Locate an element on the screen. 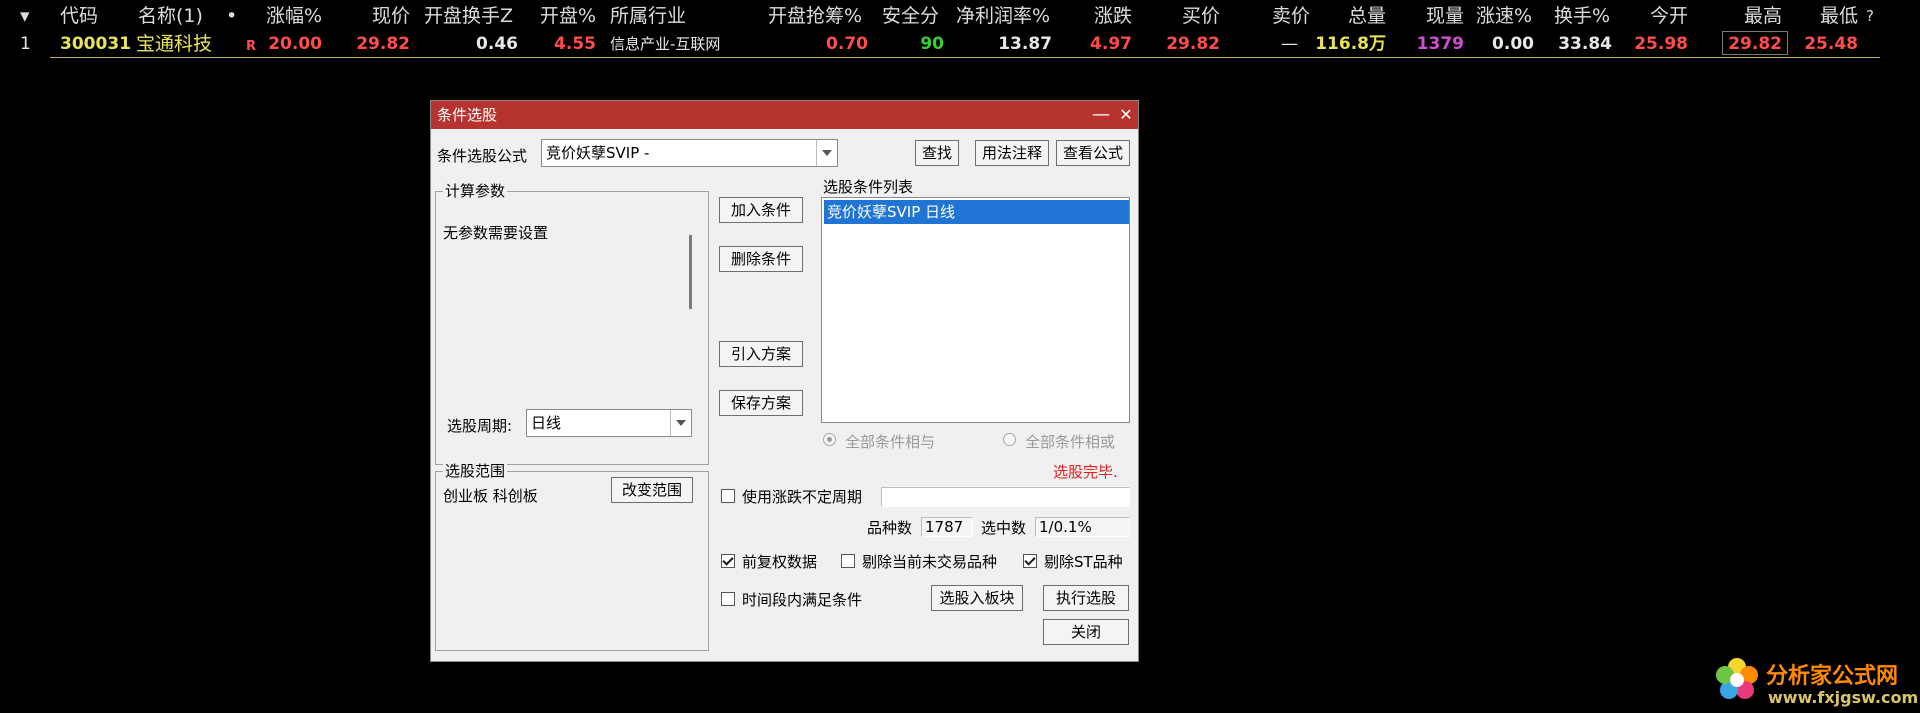 The width and height of the screenshot is (1920, 713). header-chg-pct: 涨幅% is located at coordinates (285, 16).